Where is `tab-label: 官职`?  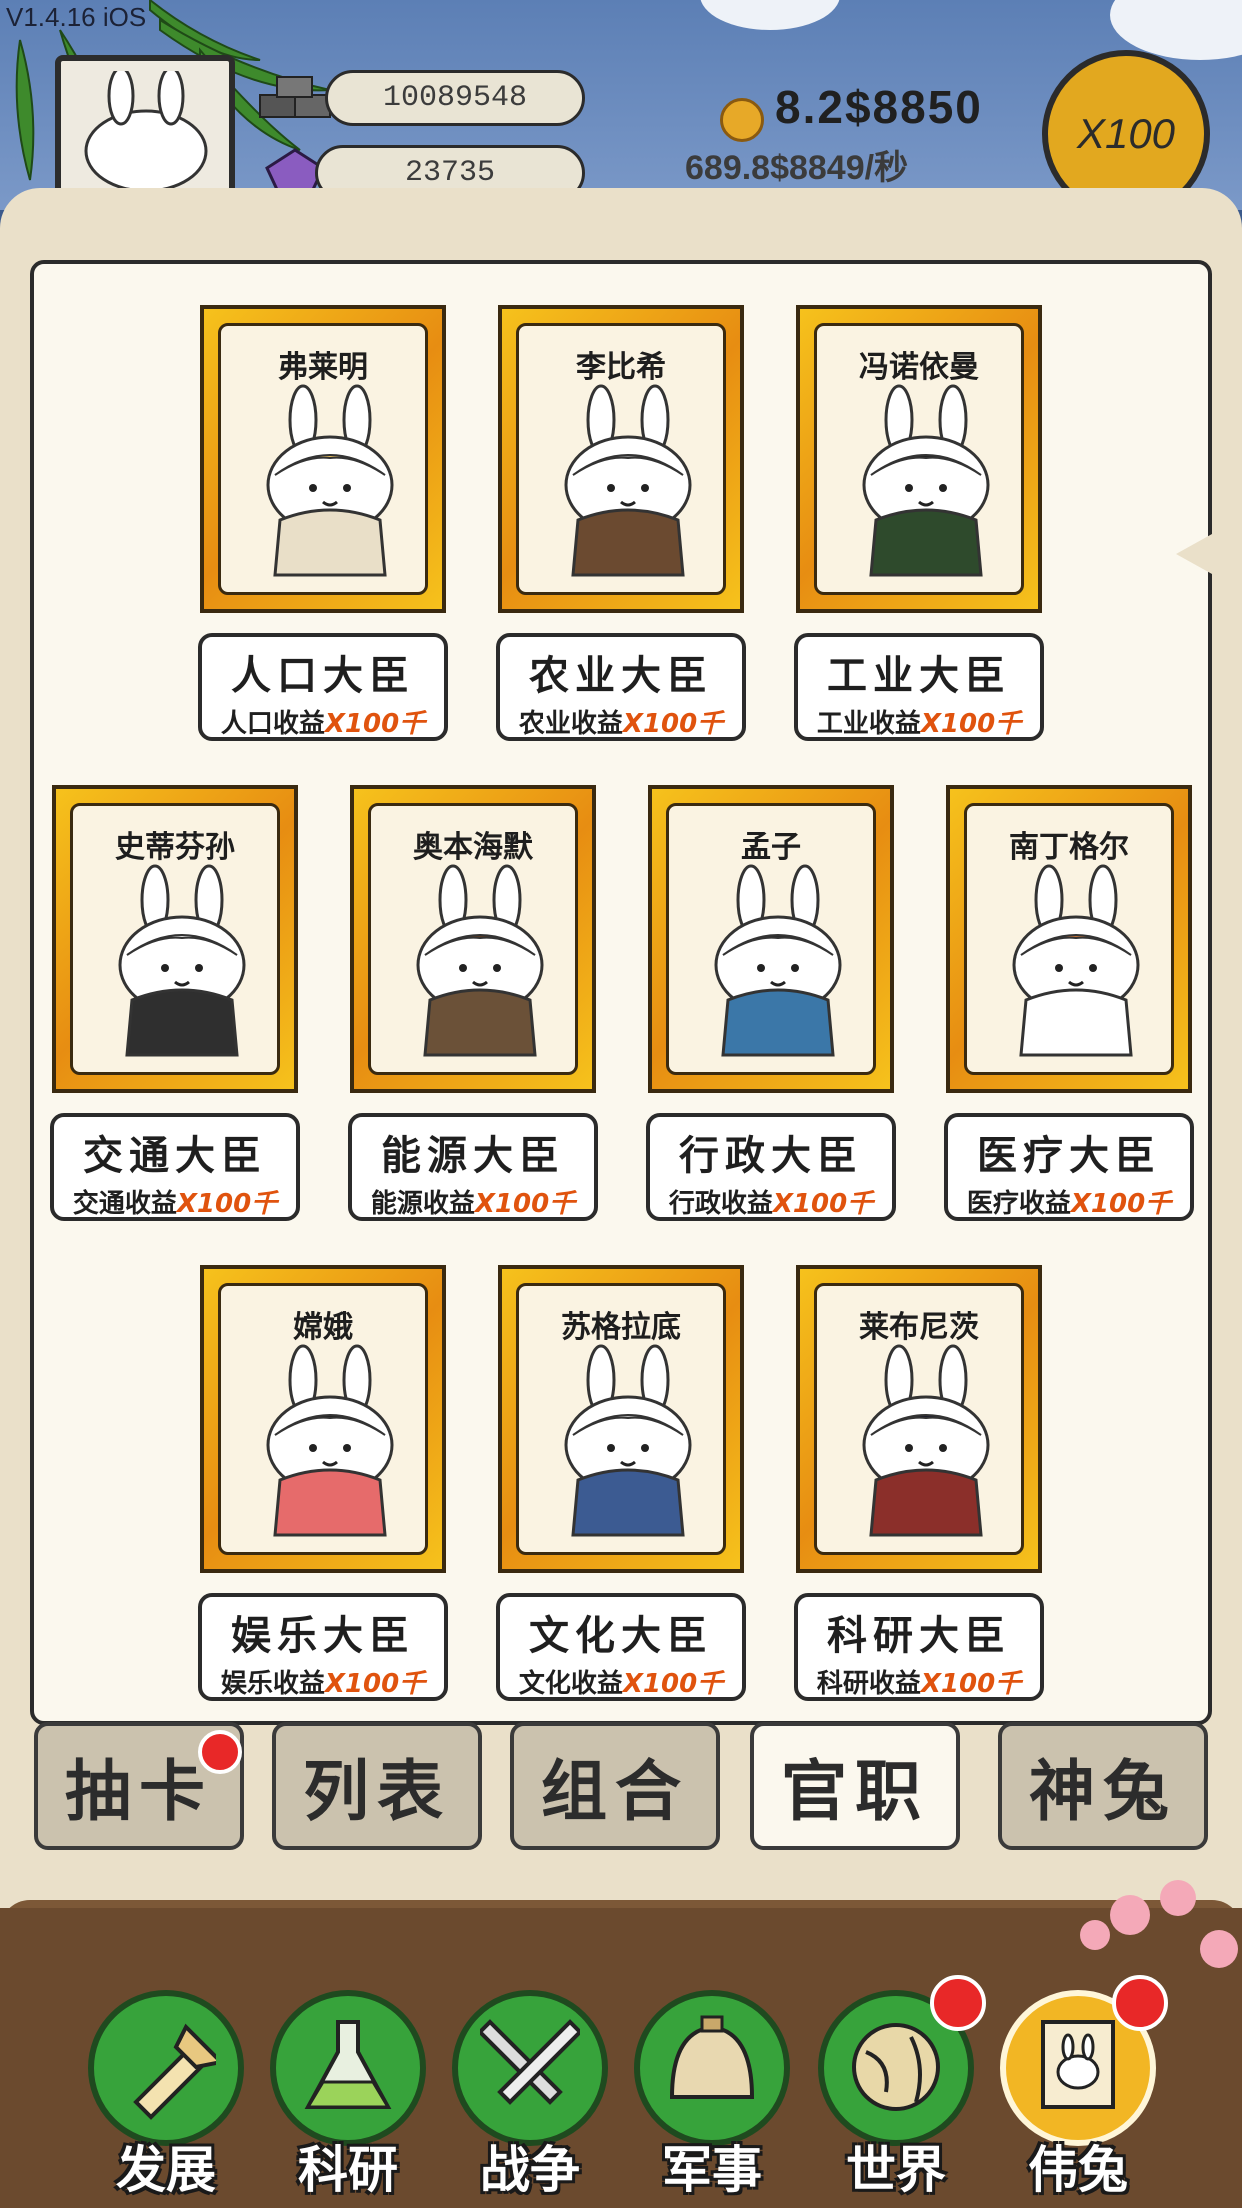
tab-label: 官职 is located at coordinates (855, 1791).